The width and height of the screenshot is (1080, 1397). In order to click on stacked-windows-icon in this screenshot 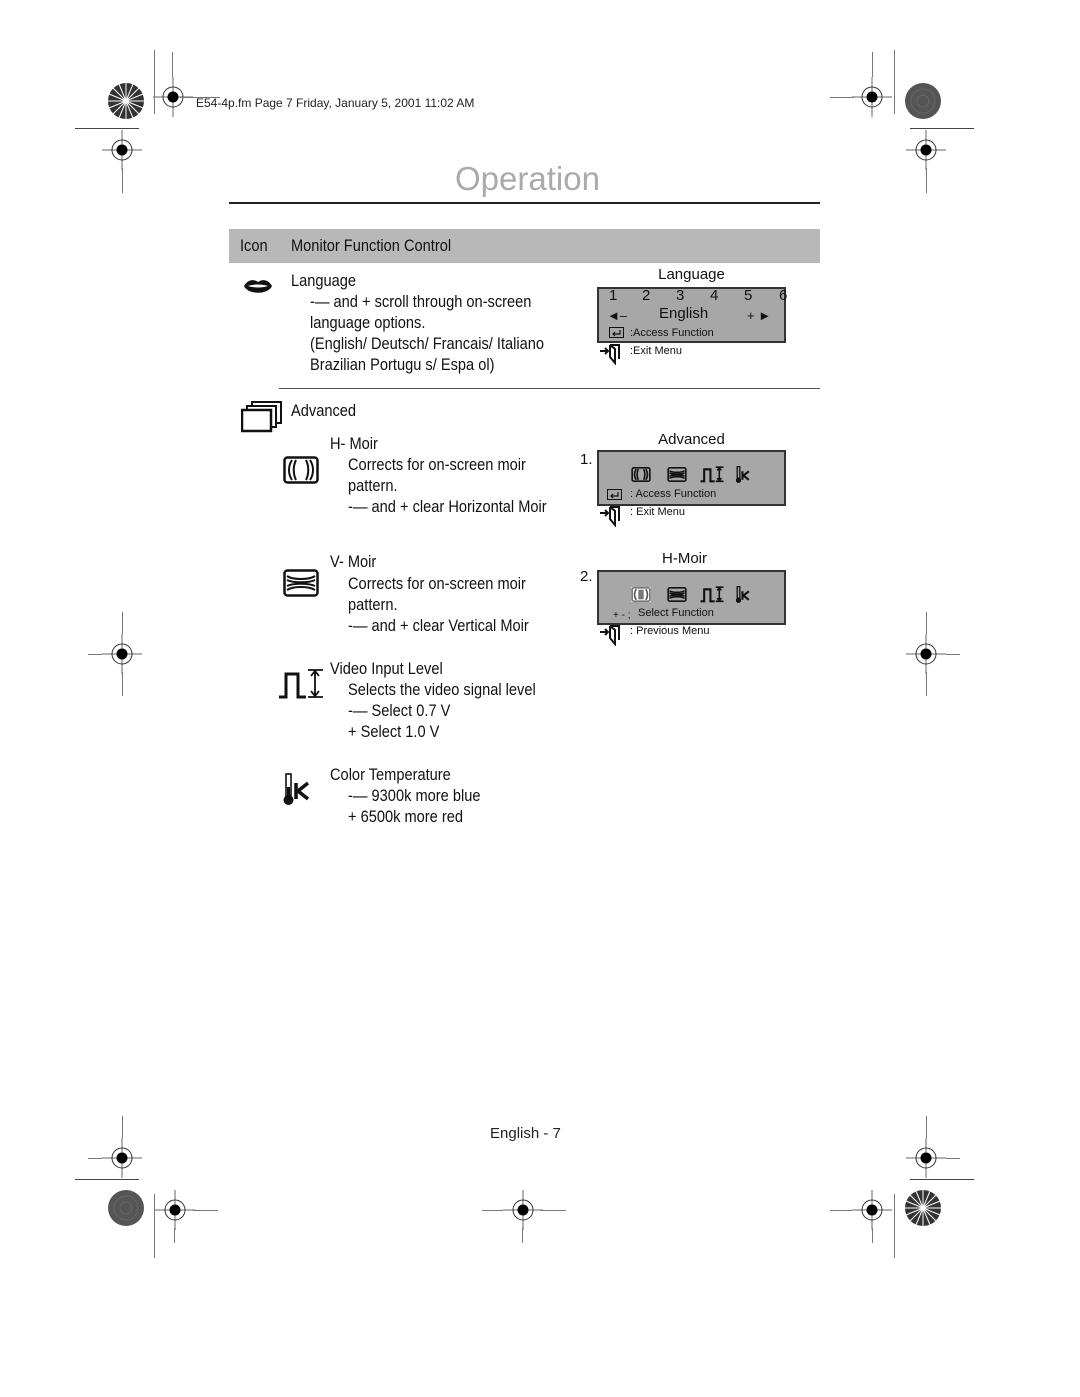, I will do `click(261, 417)`.